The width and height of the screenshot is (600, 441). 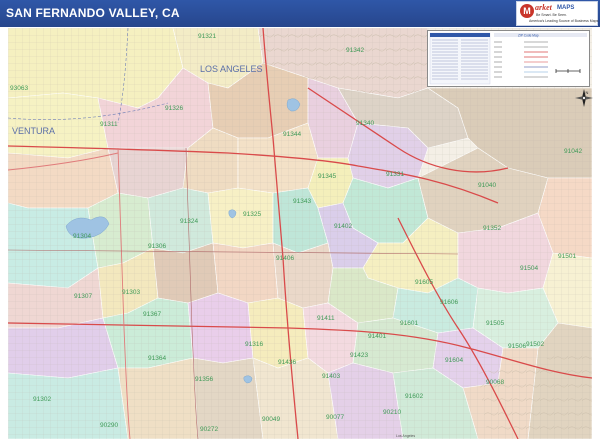 What do you see at coordinates (424, 282) in the screenshot?
I see `zip-label: 91605` at bounding box center [424, 282].